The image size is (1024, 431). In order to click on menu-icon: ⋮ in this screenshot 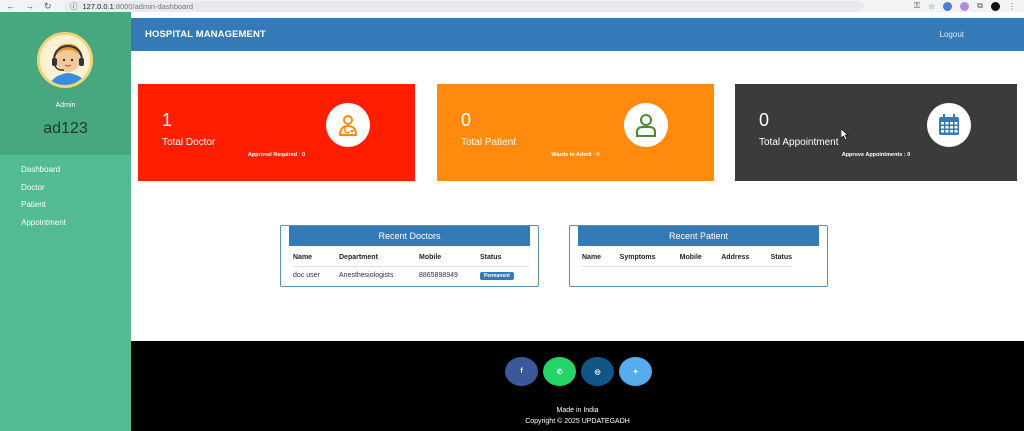, I will do `click(1012, 6)`.